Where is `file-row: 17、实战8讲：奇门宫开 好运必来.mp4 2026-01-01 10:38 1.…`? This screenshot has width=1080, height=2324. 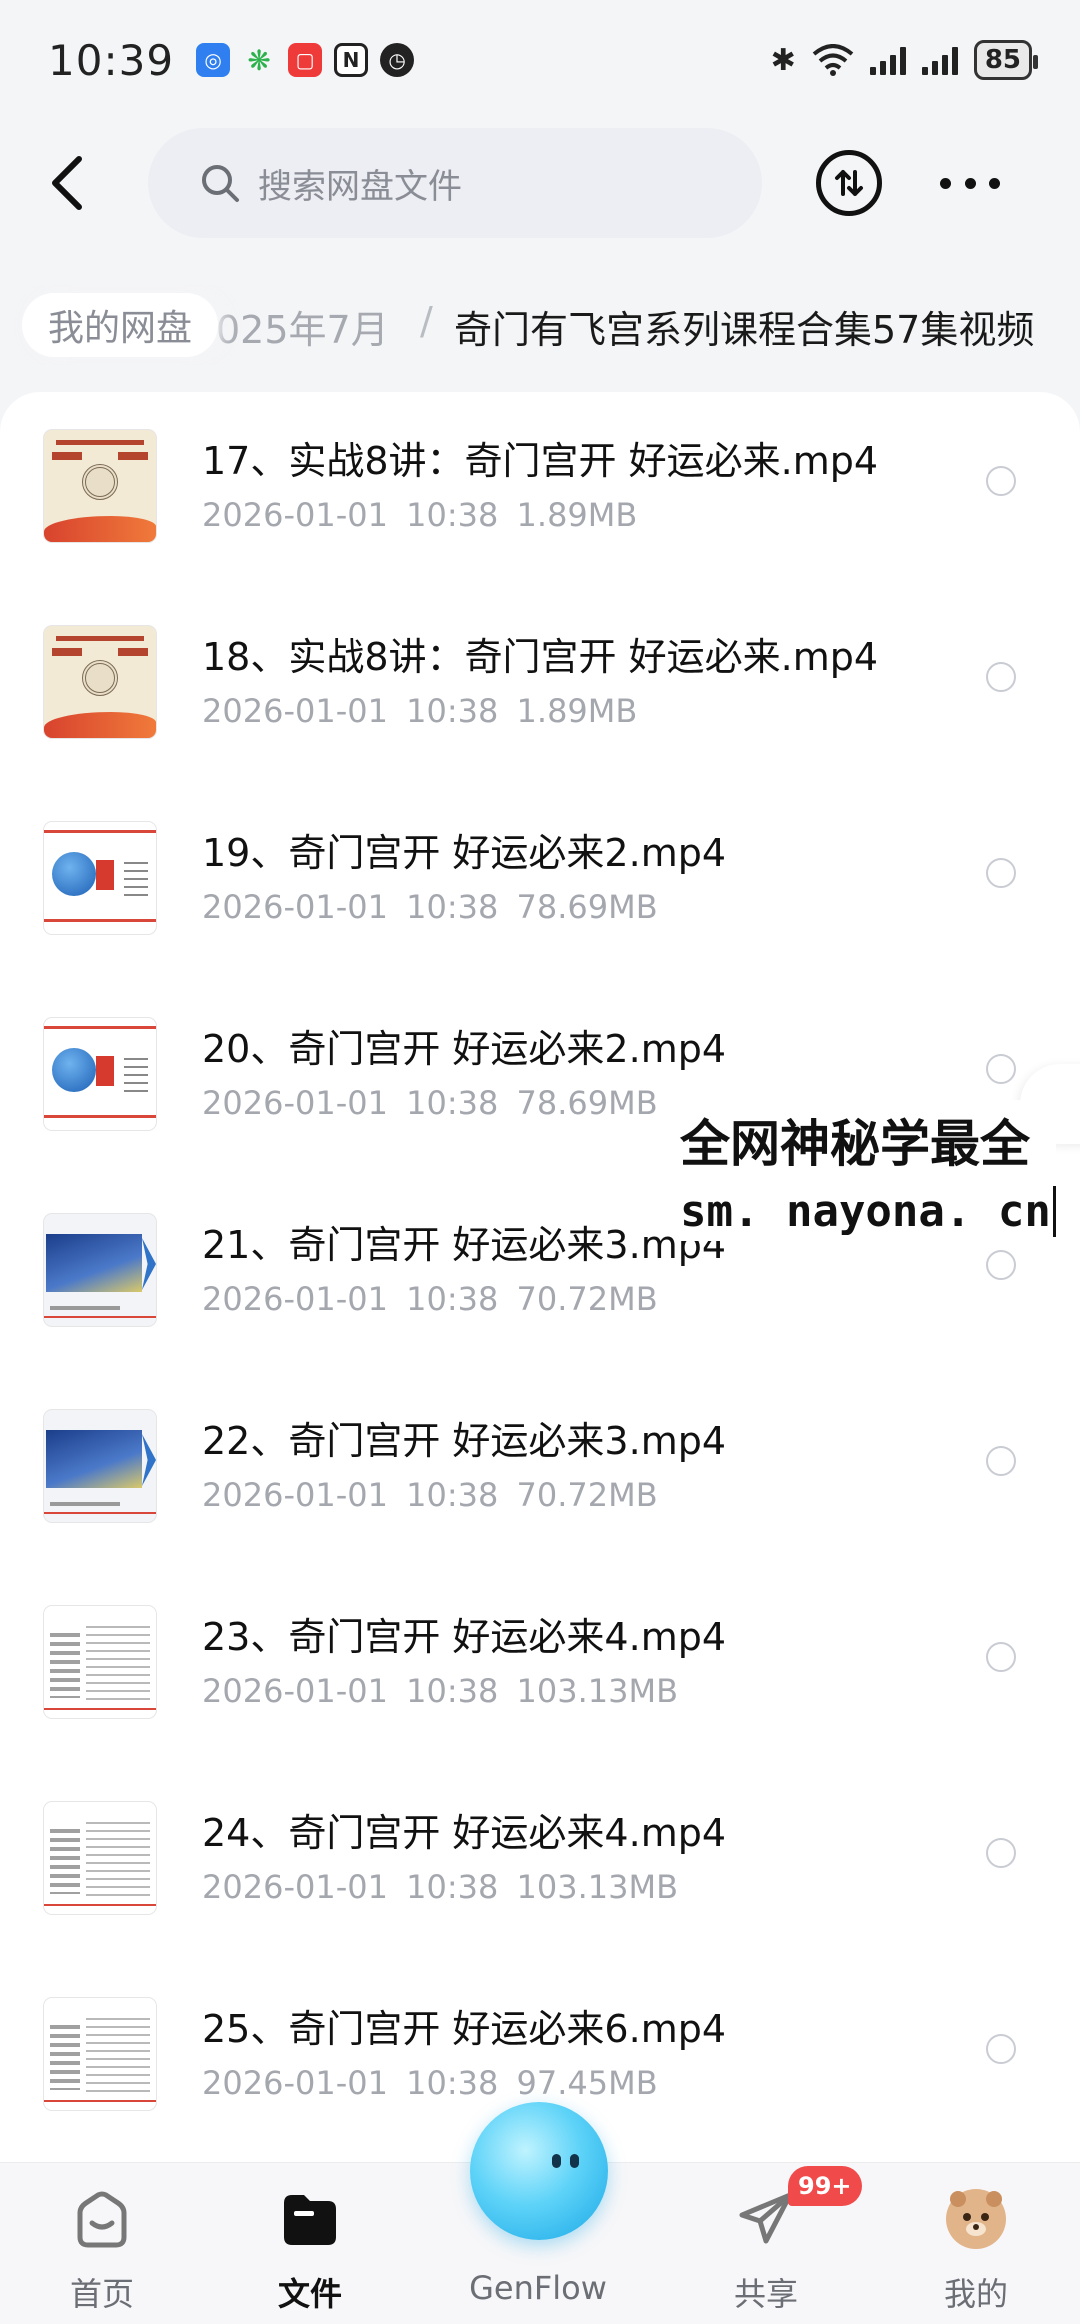
file-row: 17、实战8讲：奇门宫开 好运必来.mp4 2026-01-01 10:38 1.… is located at coordinates (540, 490).